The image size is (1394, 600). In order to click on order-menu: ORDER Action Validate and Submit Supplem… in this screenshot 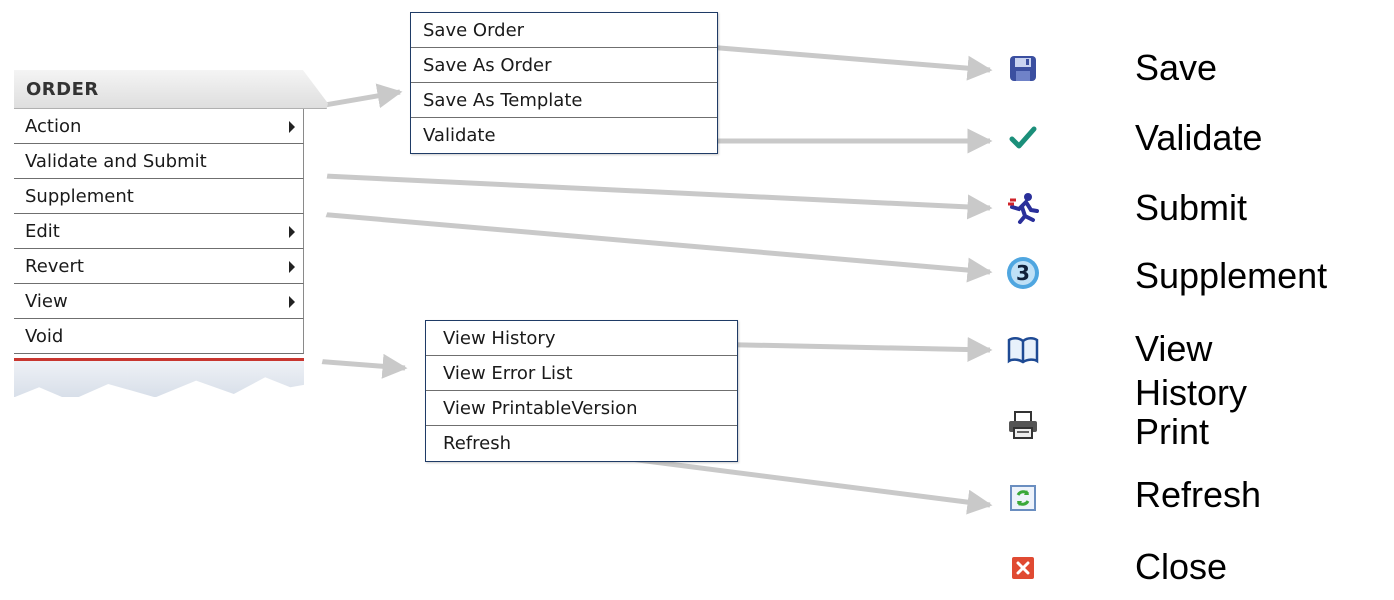, I will do `click(171, 235)`.